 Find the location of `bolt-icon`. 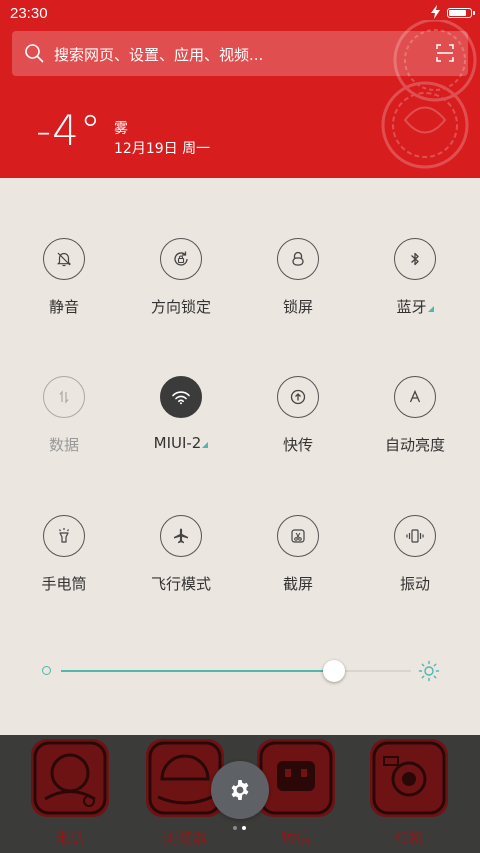

bolt-icon is located at coordinates (435, 12).